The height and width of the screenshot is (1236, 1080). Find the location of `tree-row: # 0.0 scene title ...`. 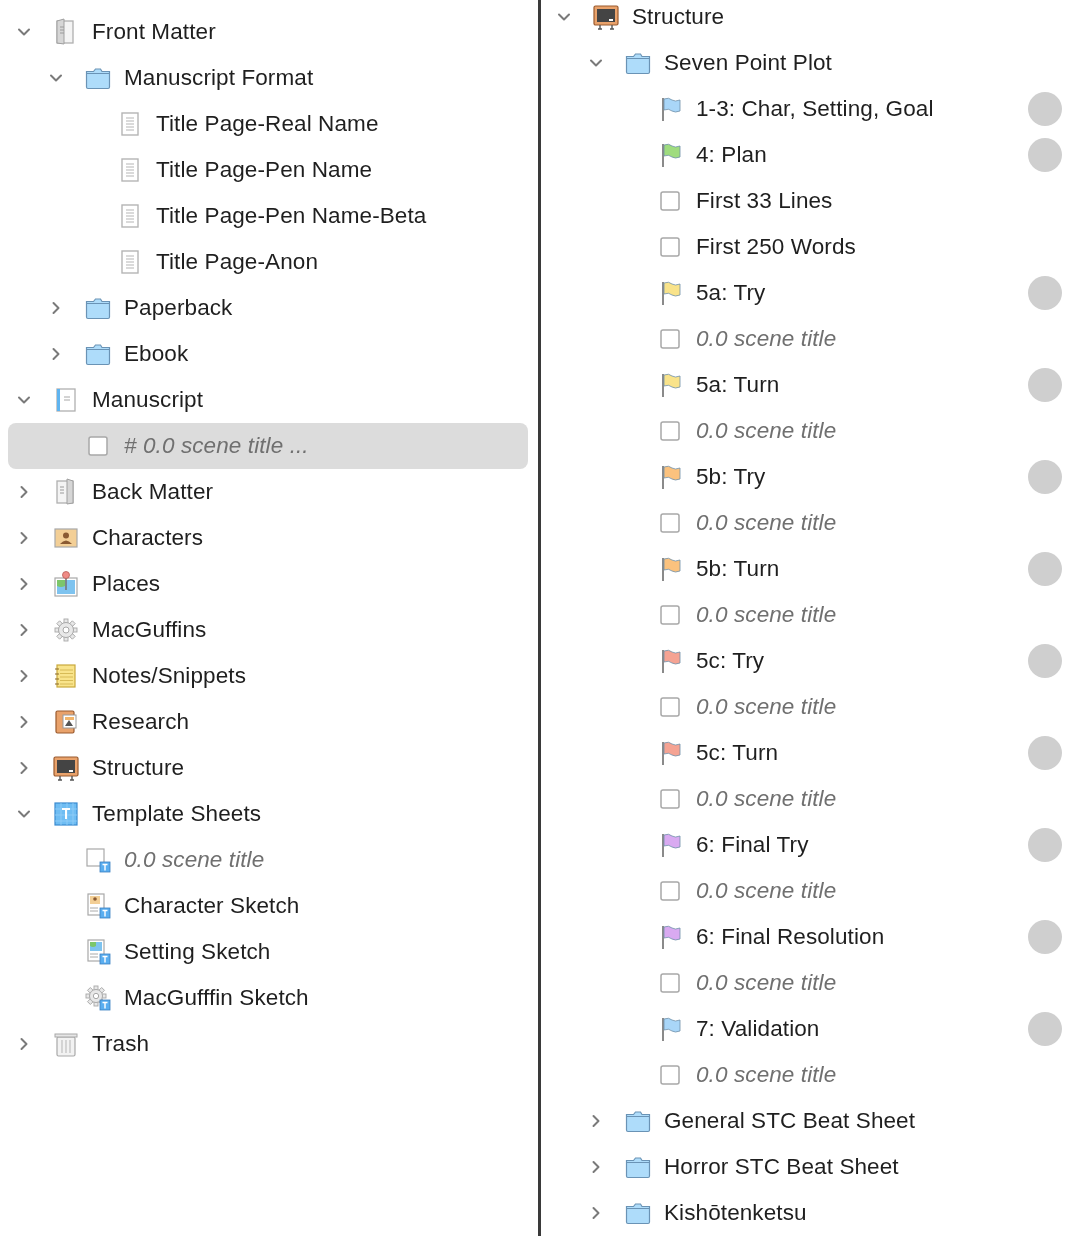

tree-row: # 0.0 scene title ... is located at coordinates (268, 446).